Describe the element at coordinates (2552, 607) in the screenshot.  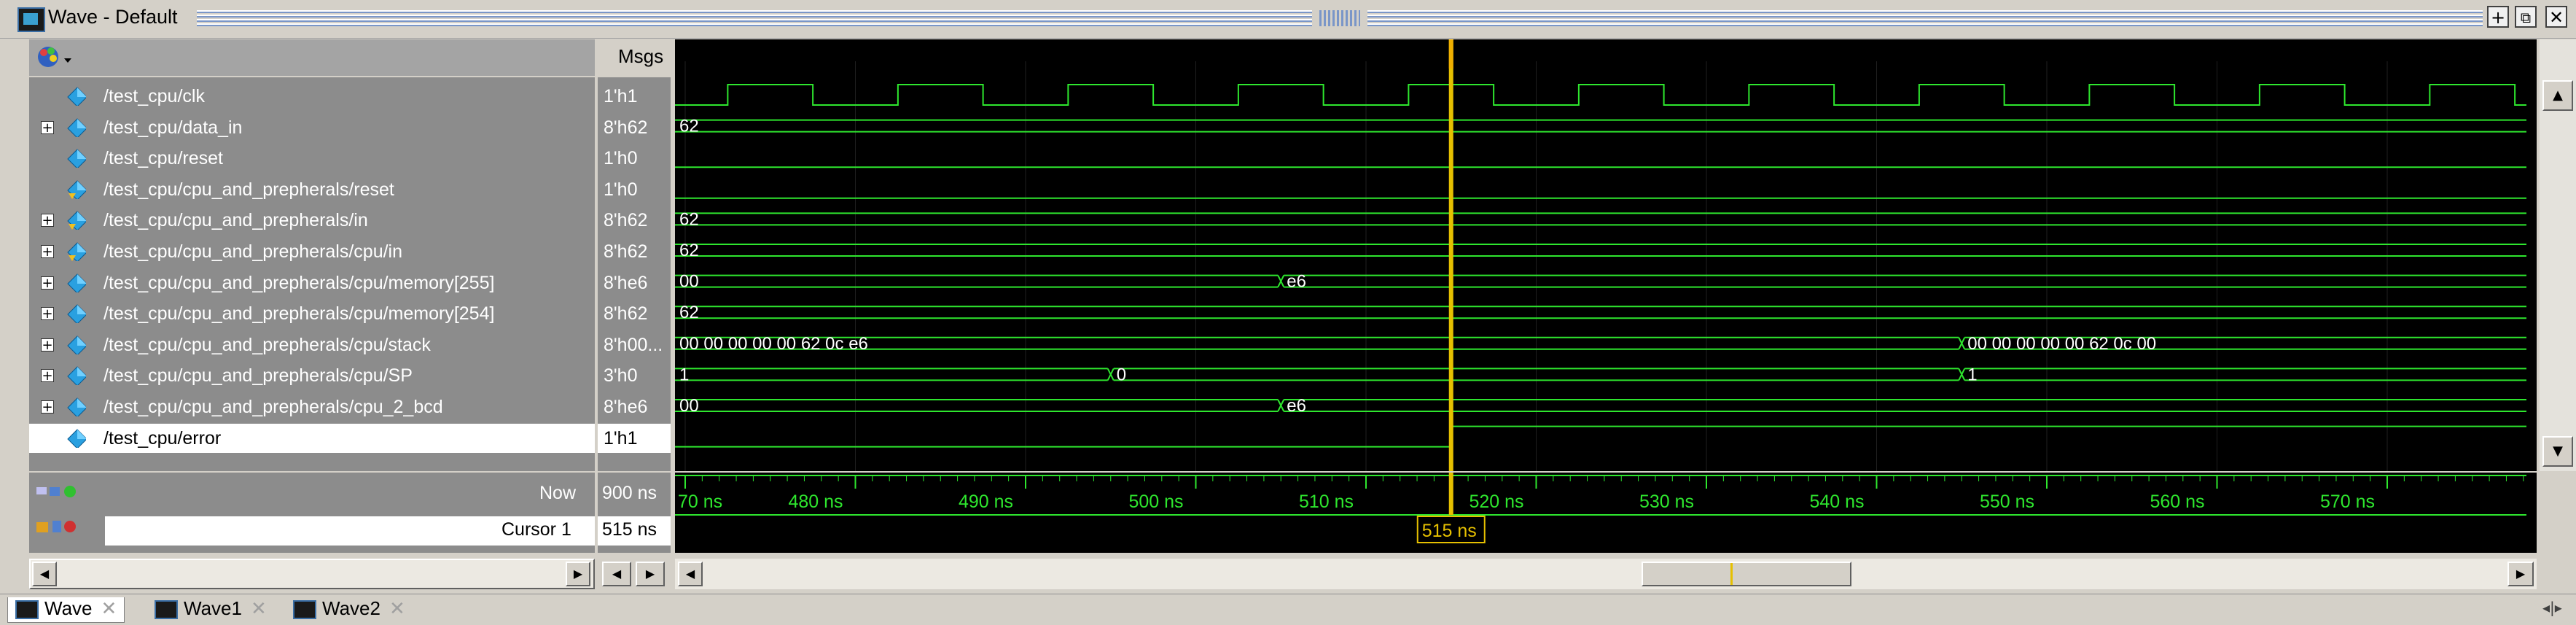
I see `tab-scroll-arrows: ◂|▸` at that location.